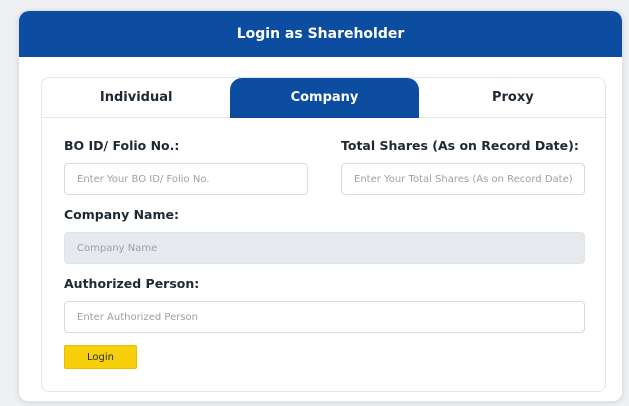  I want to click on company-name-input, so click(324, 248).